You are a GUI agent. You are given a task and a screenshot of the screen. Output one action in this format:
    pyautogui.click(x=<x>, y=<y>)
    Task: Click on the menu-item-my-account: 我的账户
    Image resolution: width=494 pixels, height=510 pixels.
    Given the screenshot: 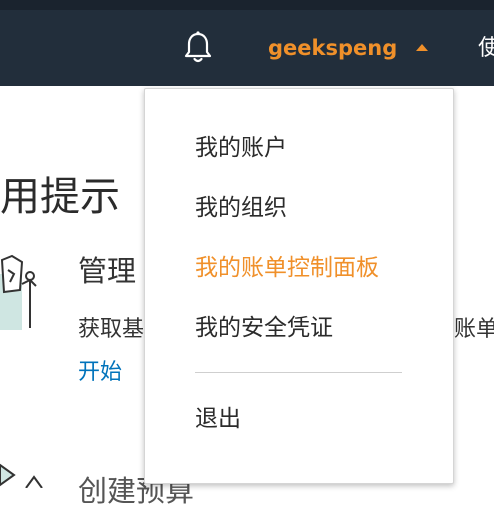 What is the action you would take?
    pyautogui.click(x=241, y=148)
    